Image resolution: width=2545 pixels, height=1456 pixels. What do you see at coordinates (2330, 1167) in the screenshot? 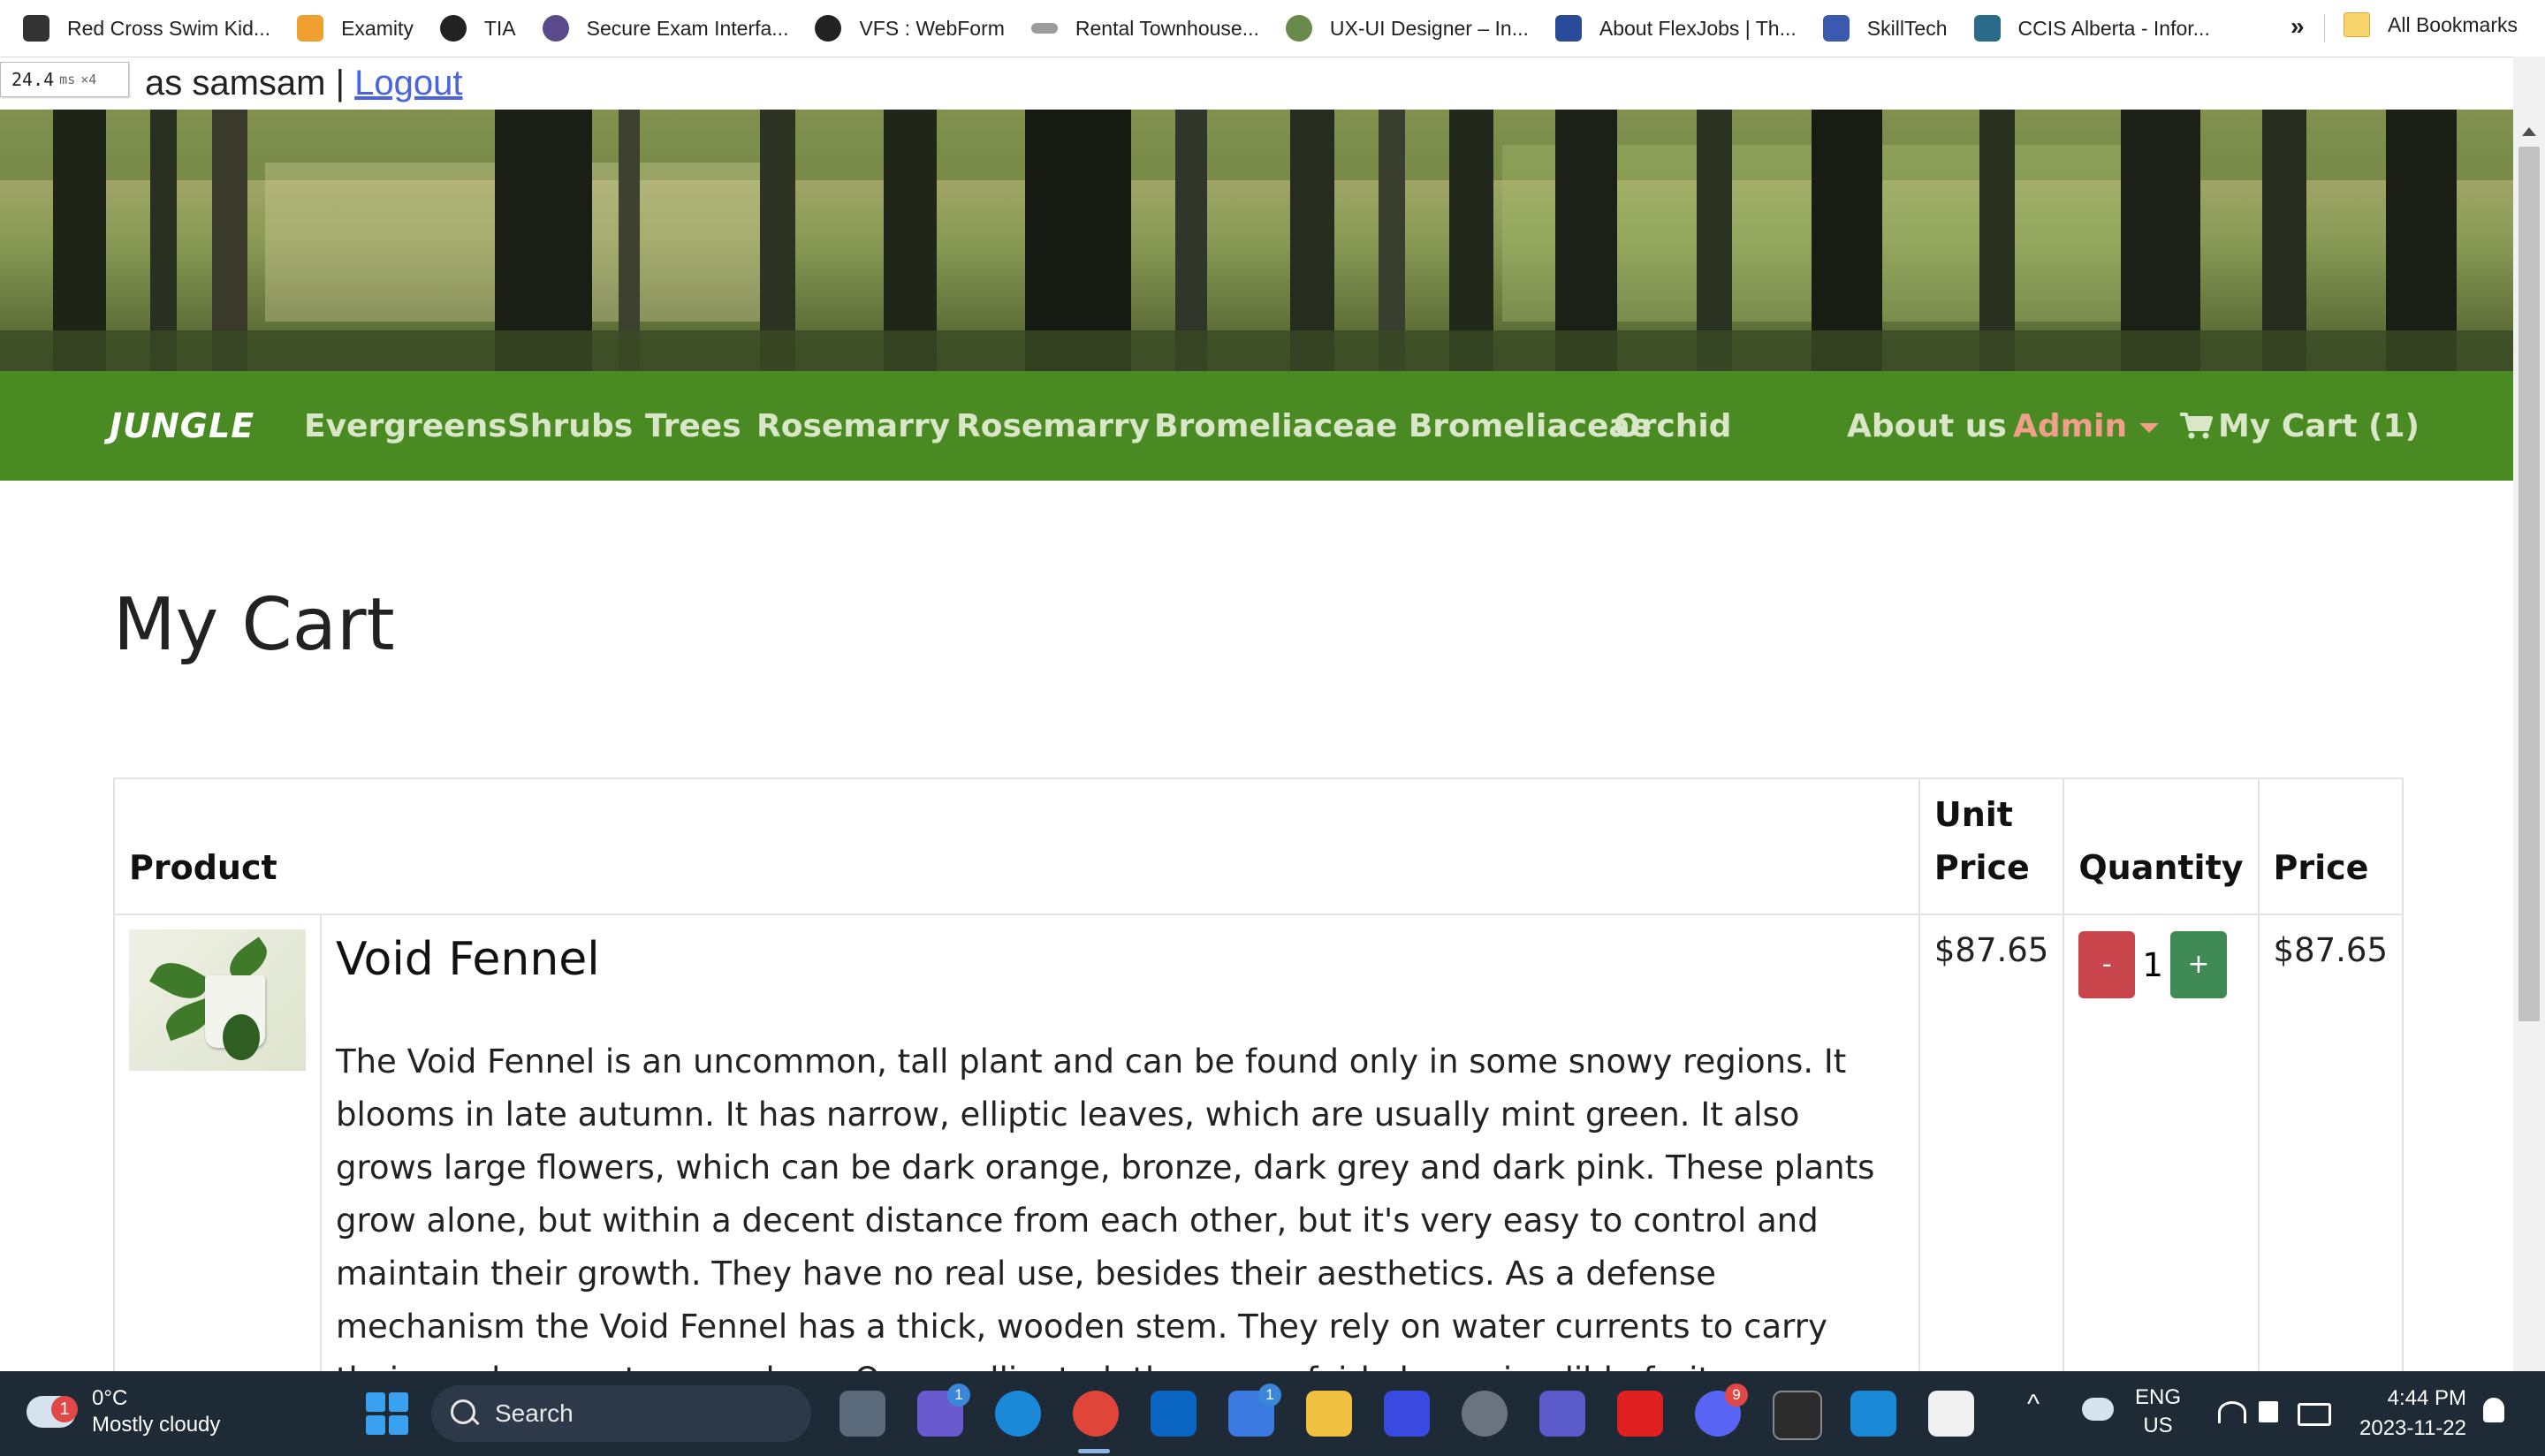
I see `line-price-cell: $87.65` at bounding box center [2330, 1167].